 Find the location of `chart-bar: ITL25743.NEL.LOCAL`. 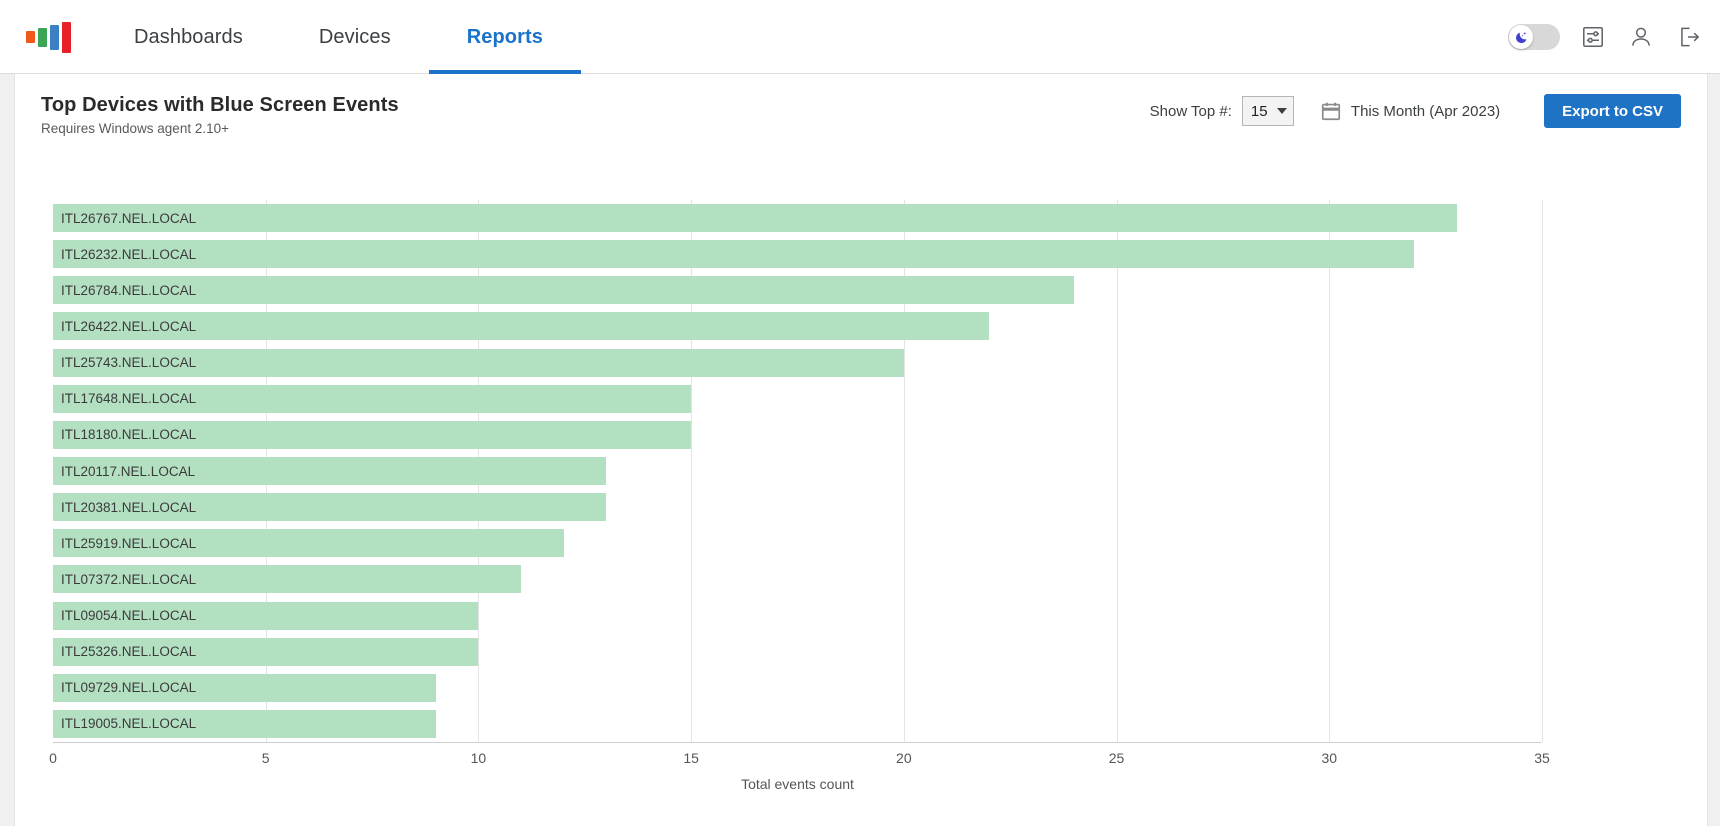

chart-bar: ITL25743.NEL.LOCAL is located at coordinates (478, 362).